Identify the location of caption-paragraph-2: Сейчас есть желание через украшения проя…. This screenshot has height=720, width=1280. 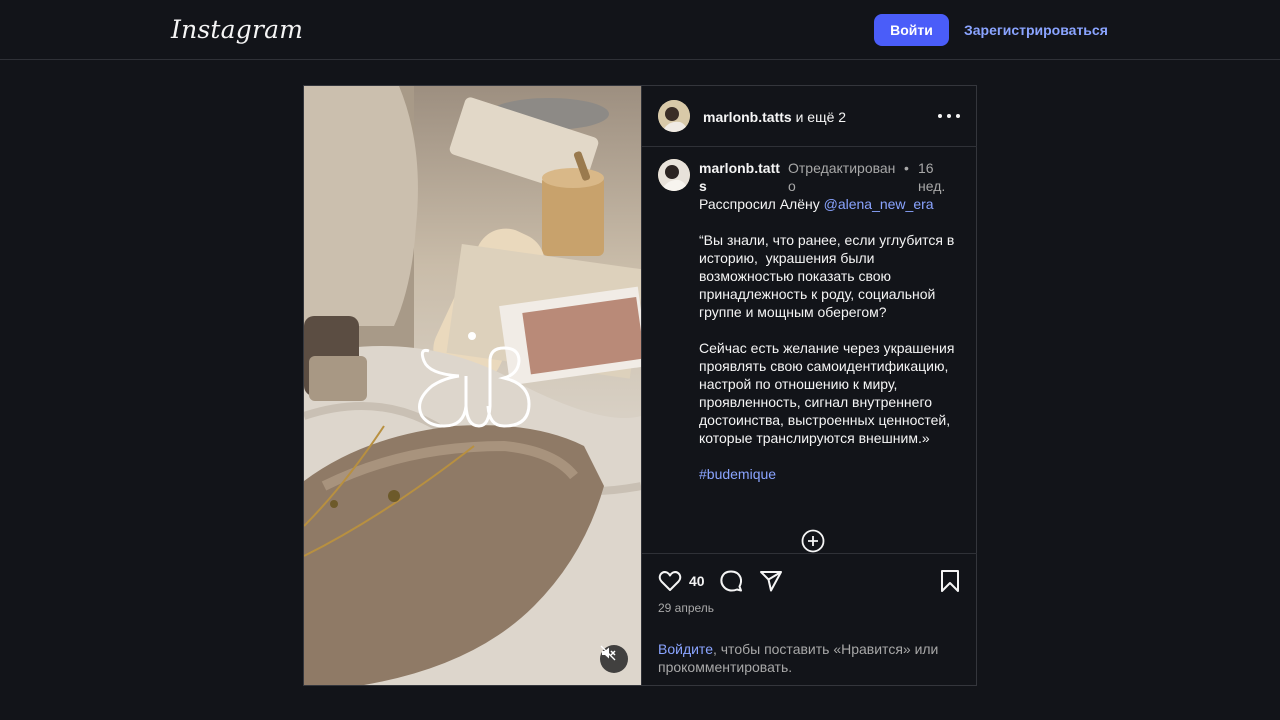
(829, 393).